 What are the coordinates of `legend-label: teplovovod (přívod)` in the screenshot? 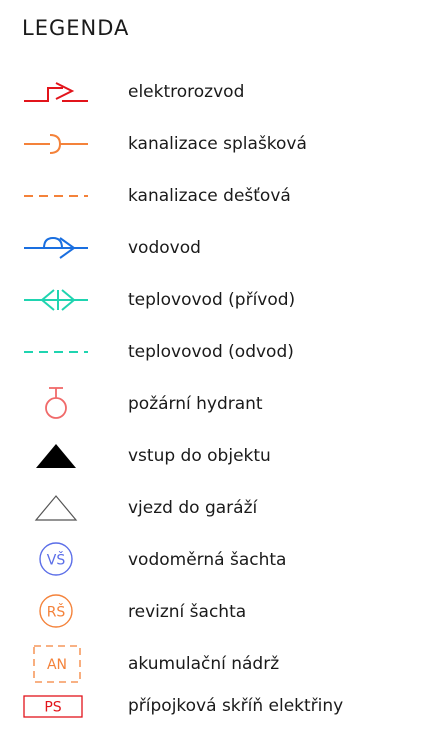 It's located at (212, 300).